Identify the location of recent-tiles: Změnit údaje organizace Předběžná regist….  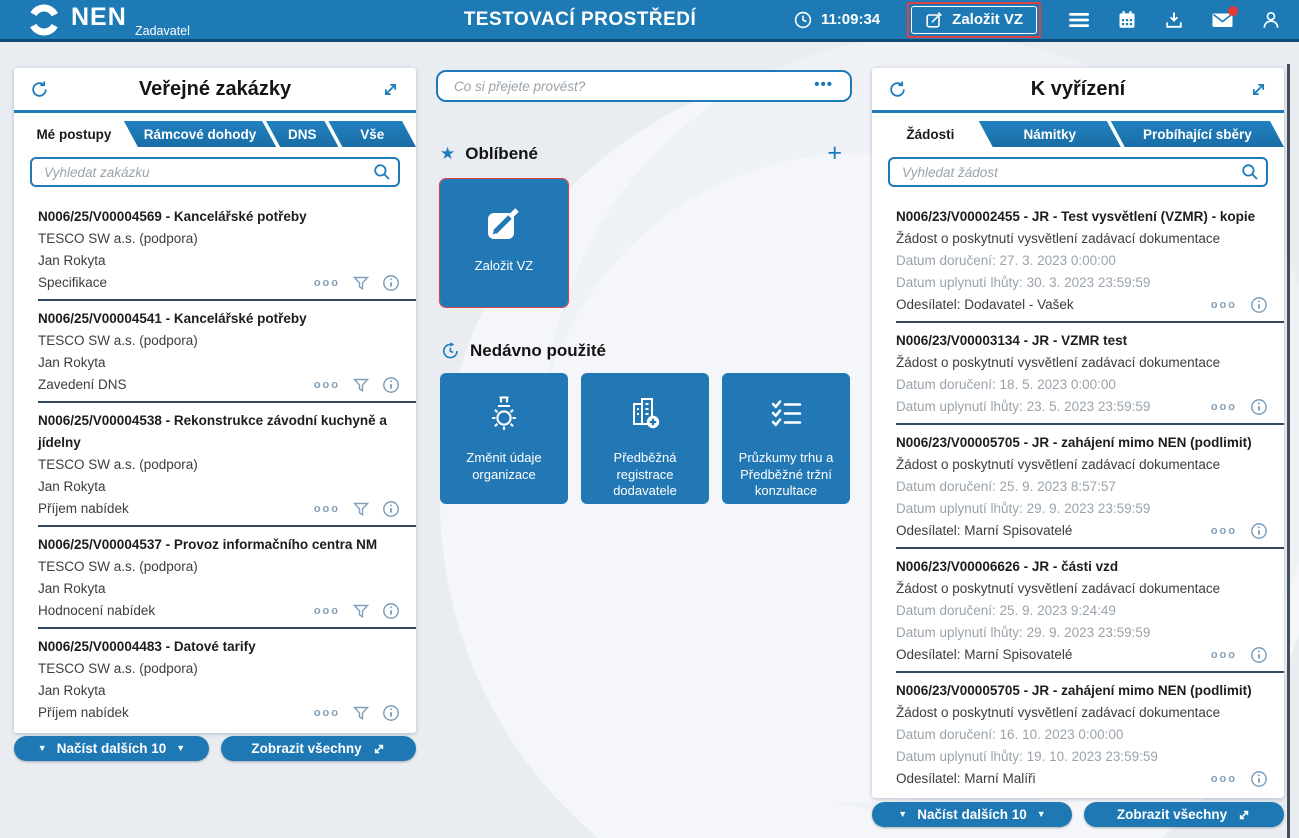
(646, 438).